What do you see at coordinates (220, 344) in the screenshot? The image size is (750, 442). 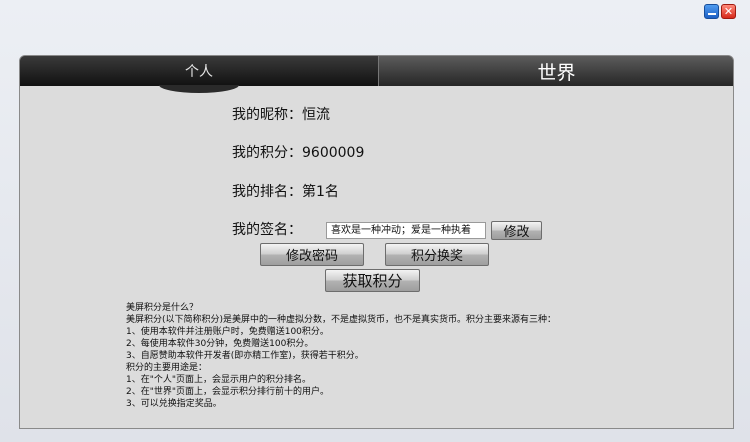 I see `rules-line: 2、每使用本软件30分钟，免费赠送100积分。` at bounding box center [220, 344].